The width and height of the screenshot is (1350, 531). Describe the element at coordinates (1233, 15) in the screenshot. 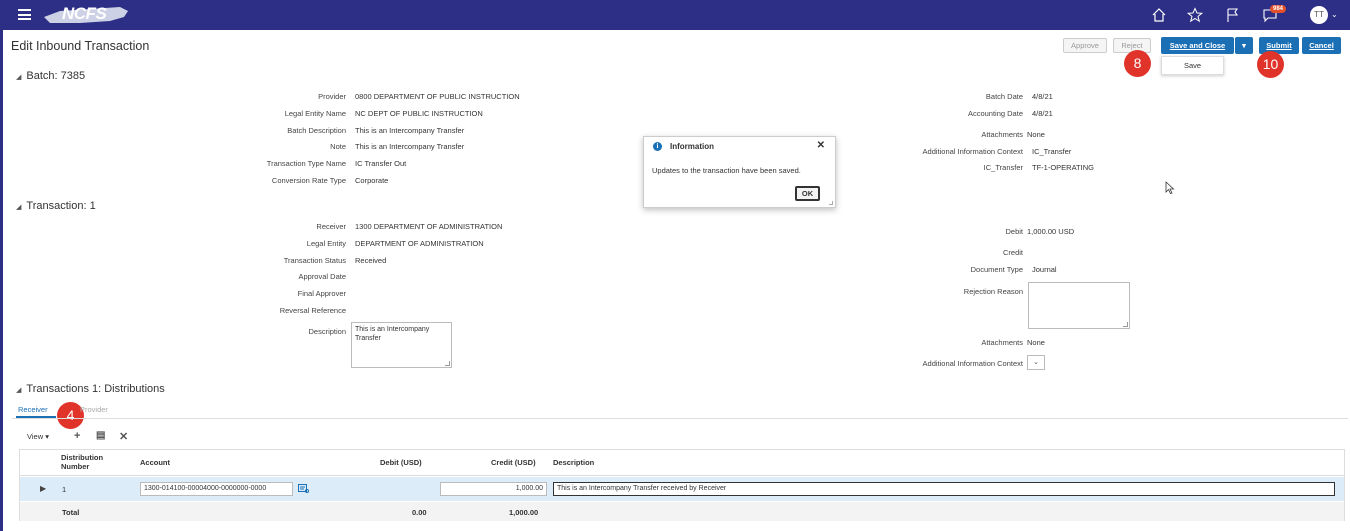

I see `flag-icon` at that location.